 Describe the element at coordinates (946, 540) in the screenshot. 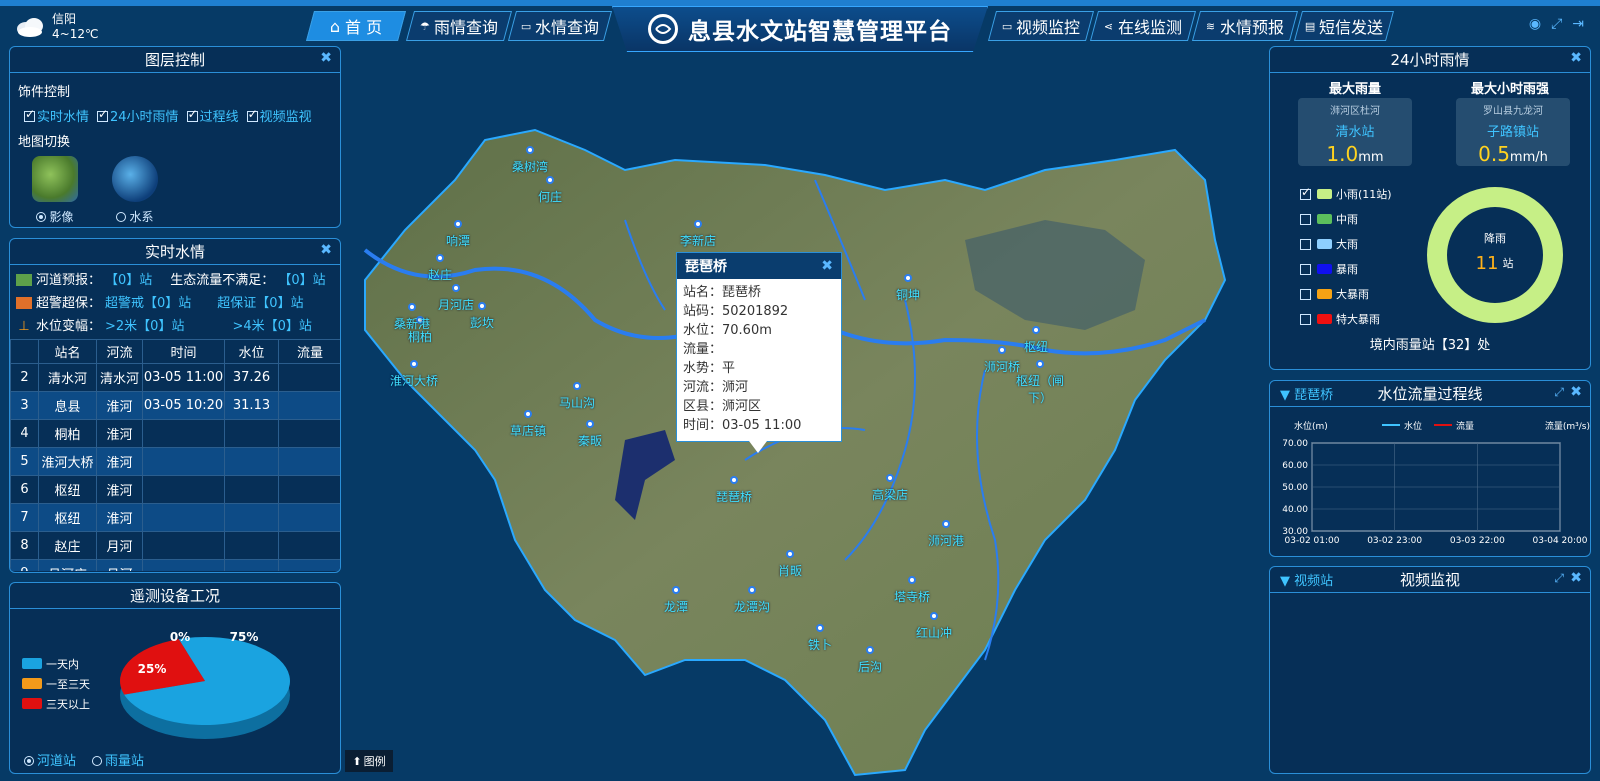

I see `map-station-label: 浉河港` at that location.